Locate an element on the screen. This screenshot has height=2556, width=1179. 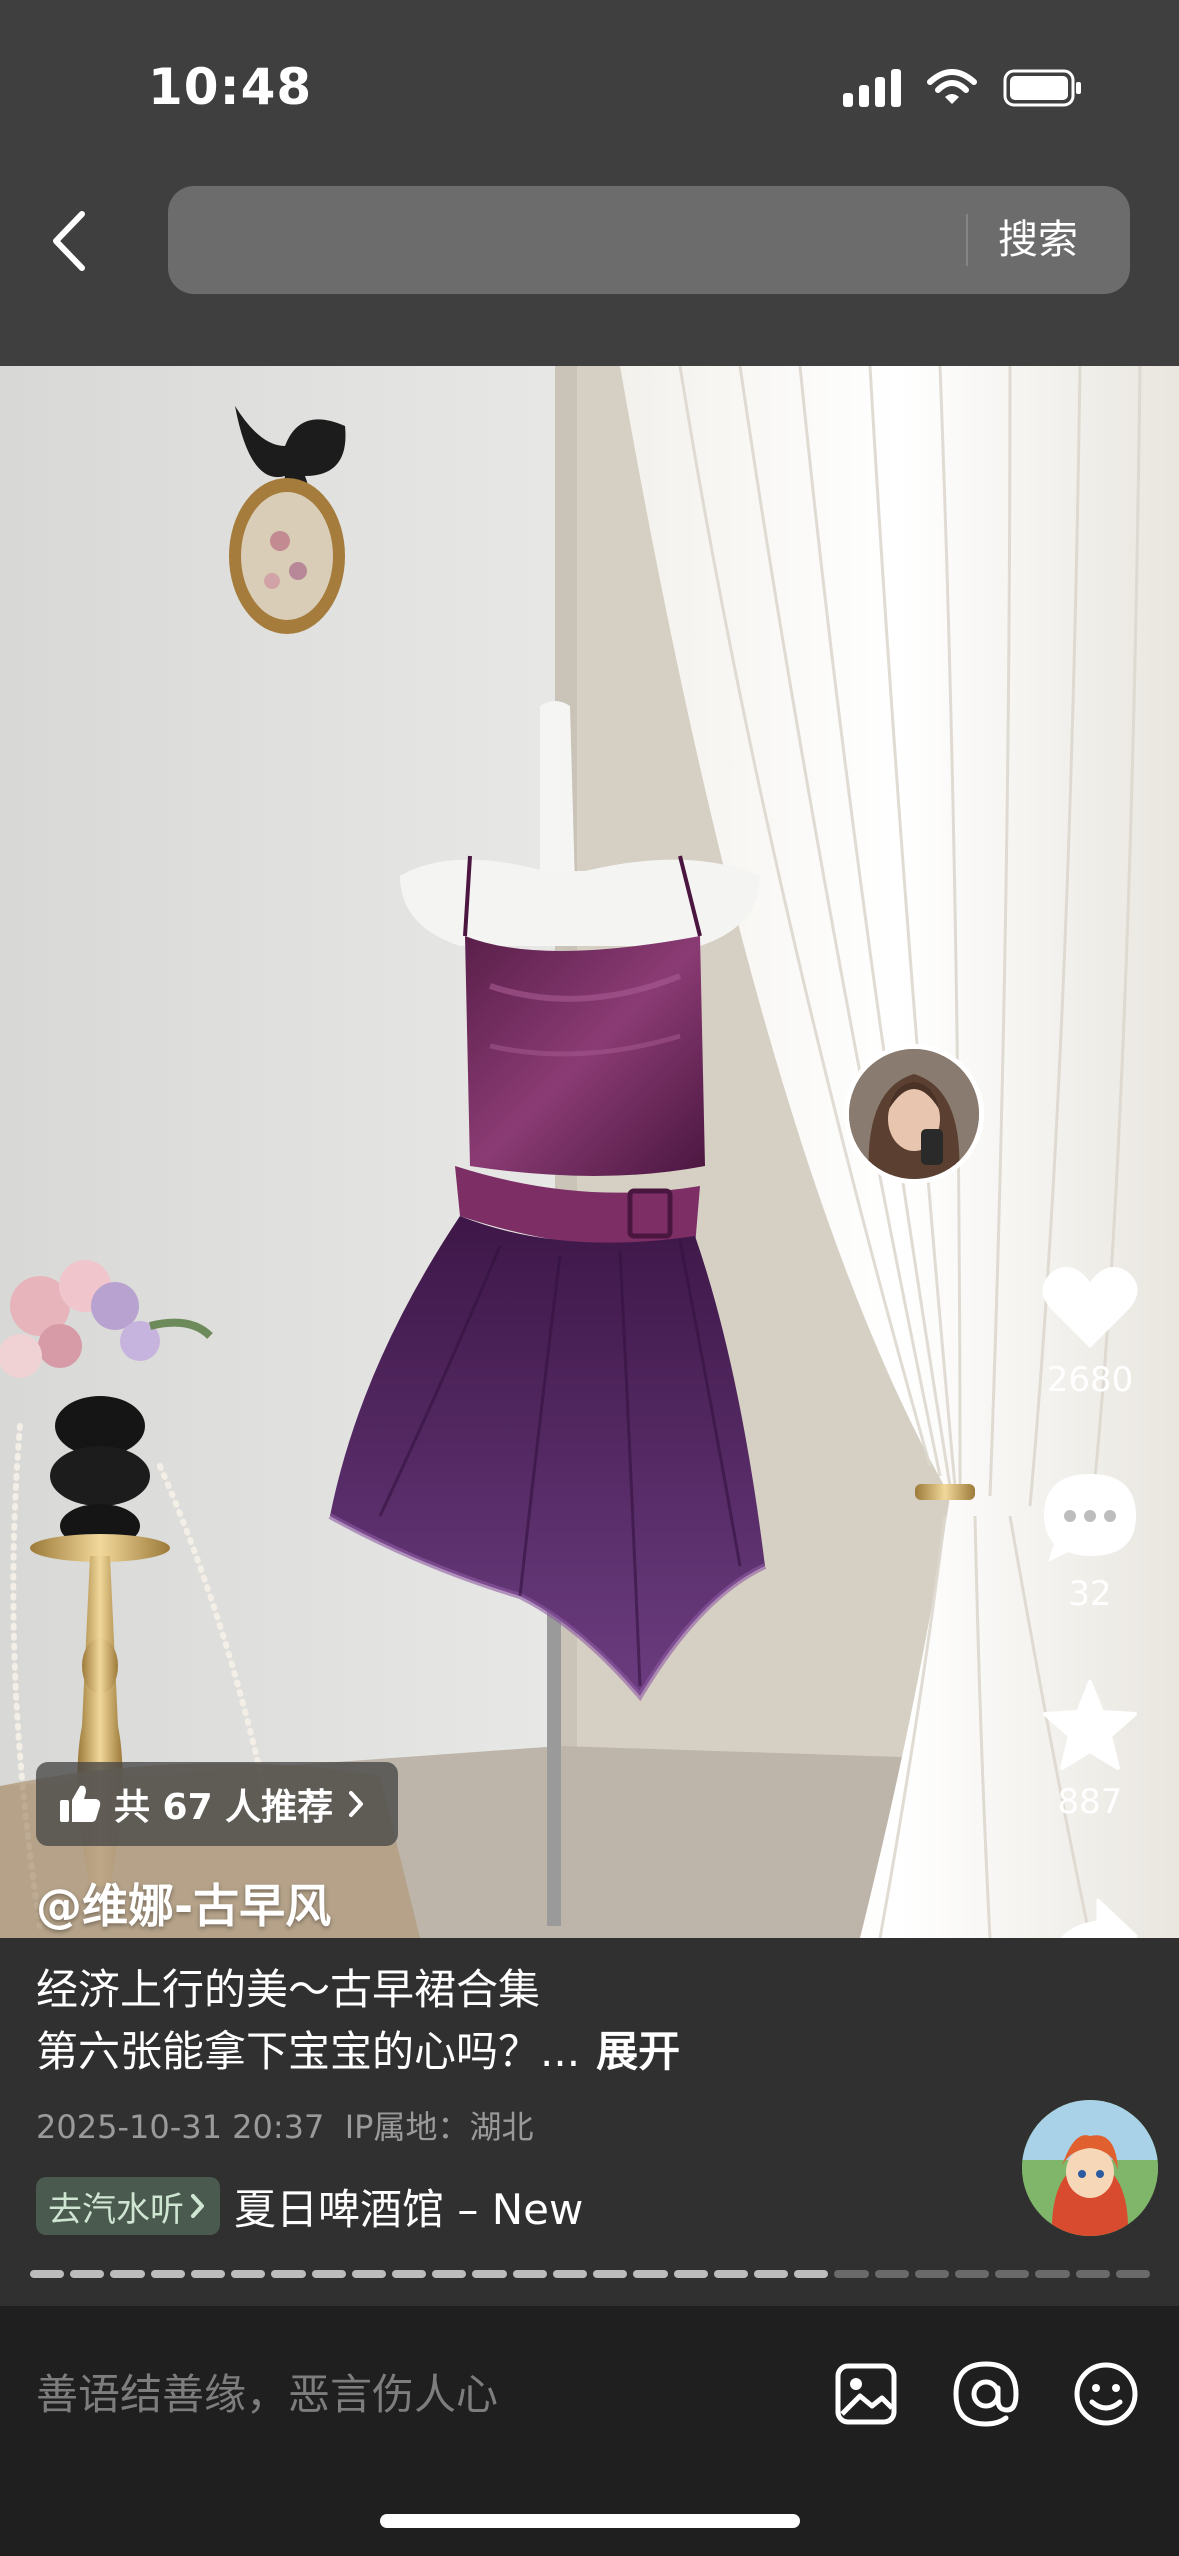
signal-icon is located at coordinates (872, 88).